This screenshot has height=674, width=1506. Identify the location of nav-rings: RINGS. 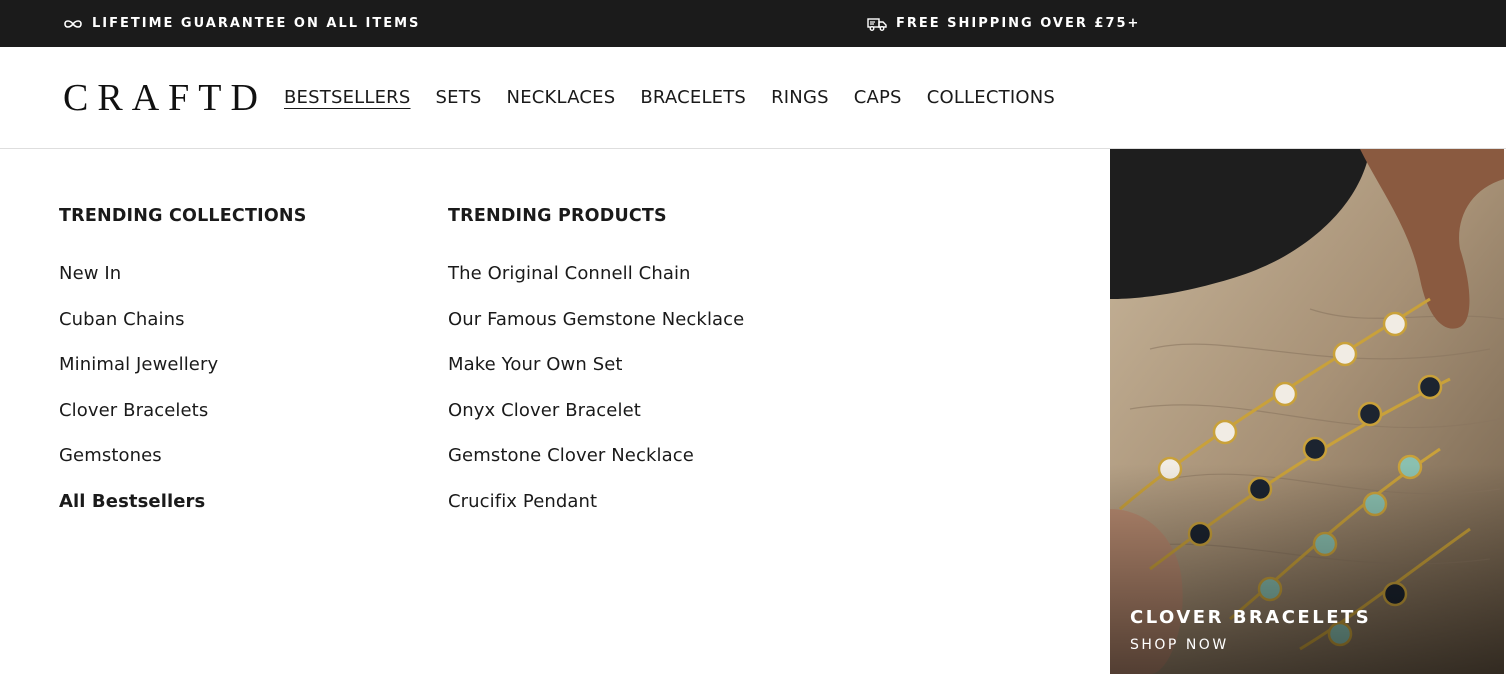
(800, 98).